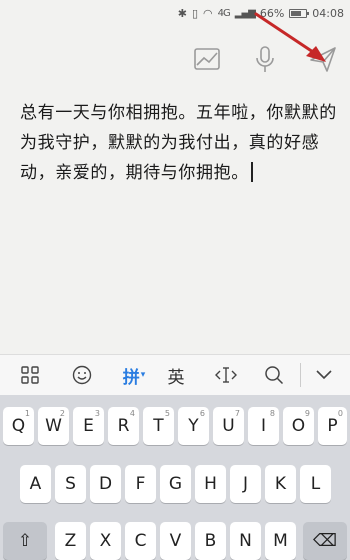  What do you see at coordinates (290, 37) in the screenshot?
I see `annotation-arrow` at bounding box center [290, 37].